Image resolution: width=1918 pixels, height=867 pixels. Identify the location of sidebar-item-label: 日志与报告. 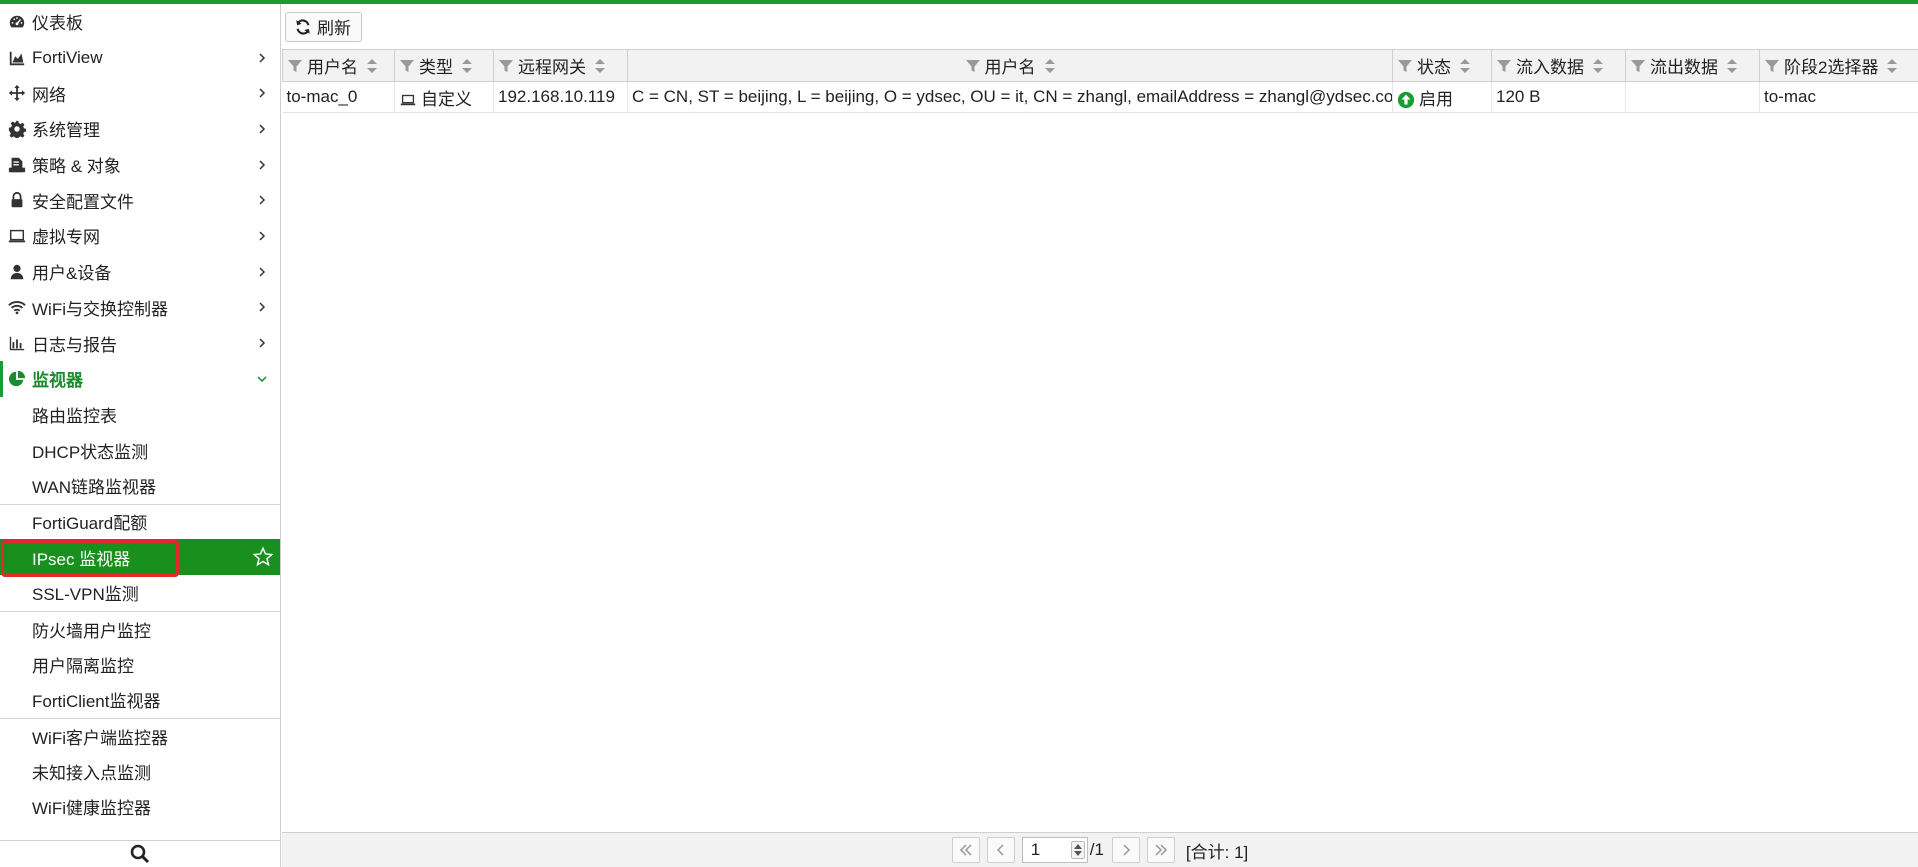
(74, 345).